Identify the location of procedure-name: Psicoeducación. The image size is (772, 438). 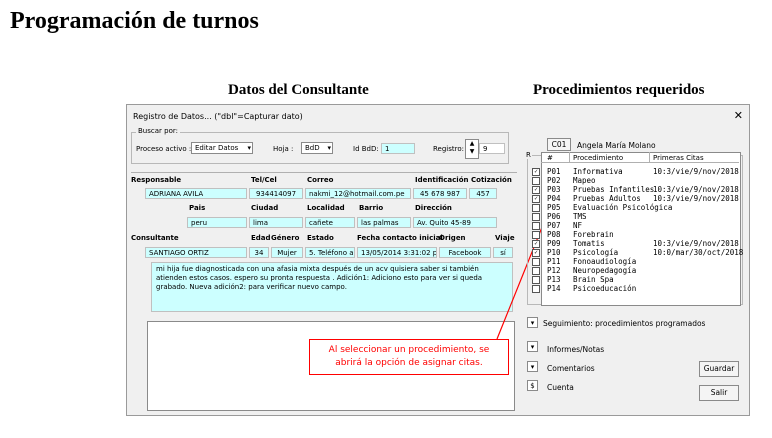
(605, 288).